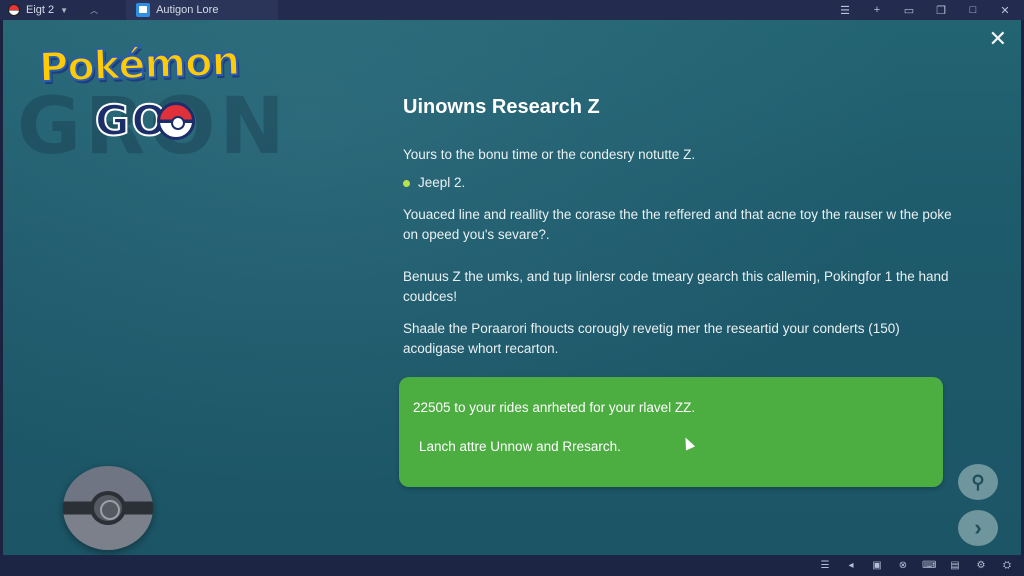  I want to click on notification-icon: ▤, so click(955, 565).